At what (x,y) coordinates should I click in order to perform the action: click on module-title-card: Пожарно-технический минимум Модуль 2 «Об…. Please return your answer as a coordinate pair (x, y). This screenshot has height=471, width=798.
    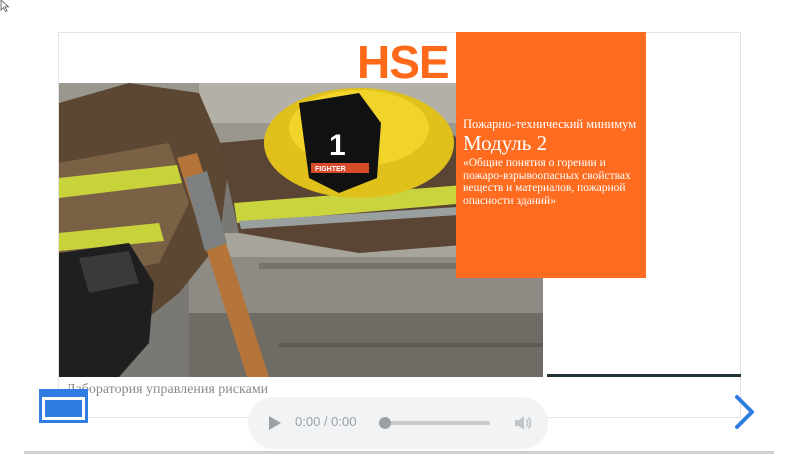
    Looking at the image, I should click on (551, 155).